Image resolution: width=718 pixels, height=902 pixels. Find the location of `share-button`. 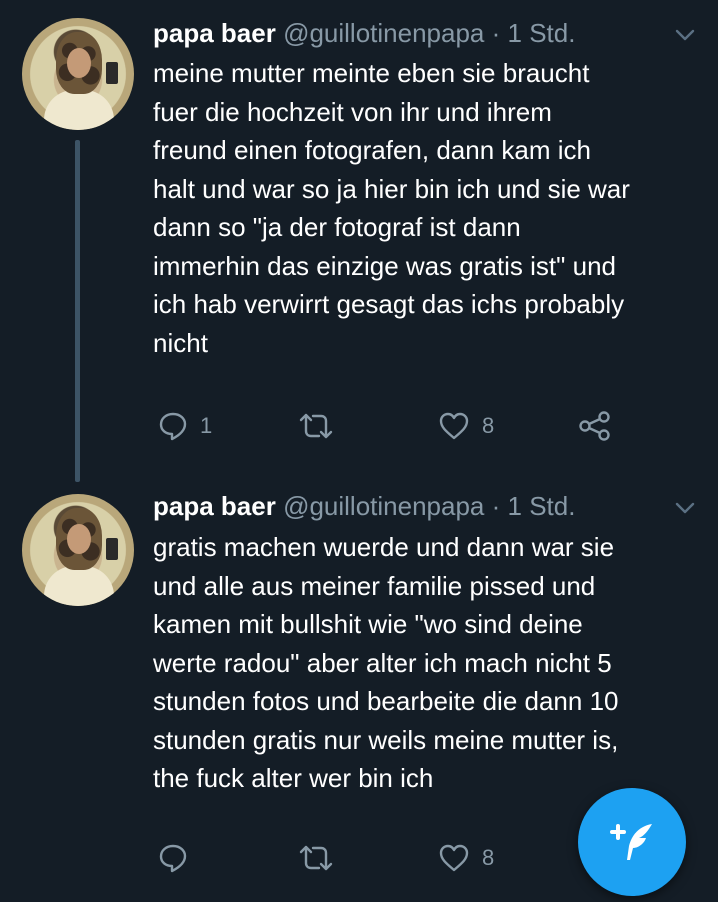

share-button is located at coordinates (595, 426).